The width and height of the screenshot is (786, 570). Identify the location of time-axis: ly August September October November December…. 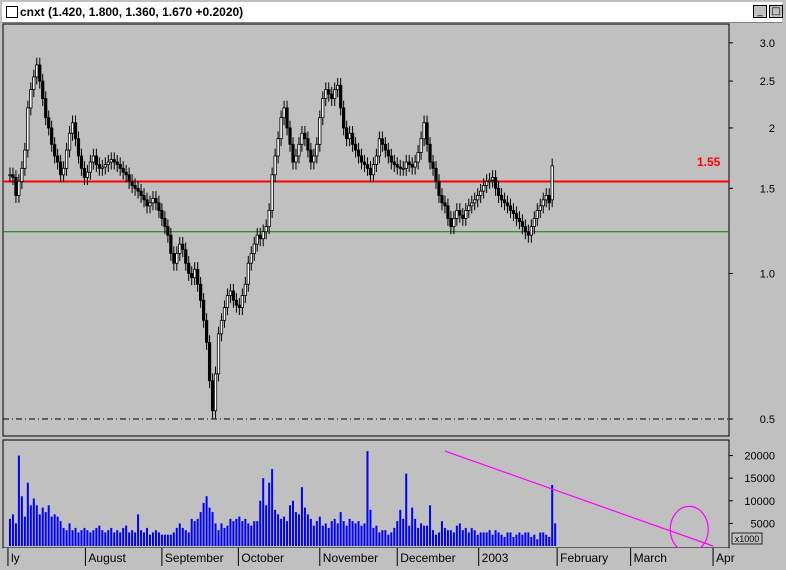
(369, 558).